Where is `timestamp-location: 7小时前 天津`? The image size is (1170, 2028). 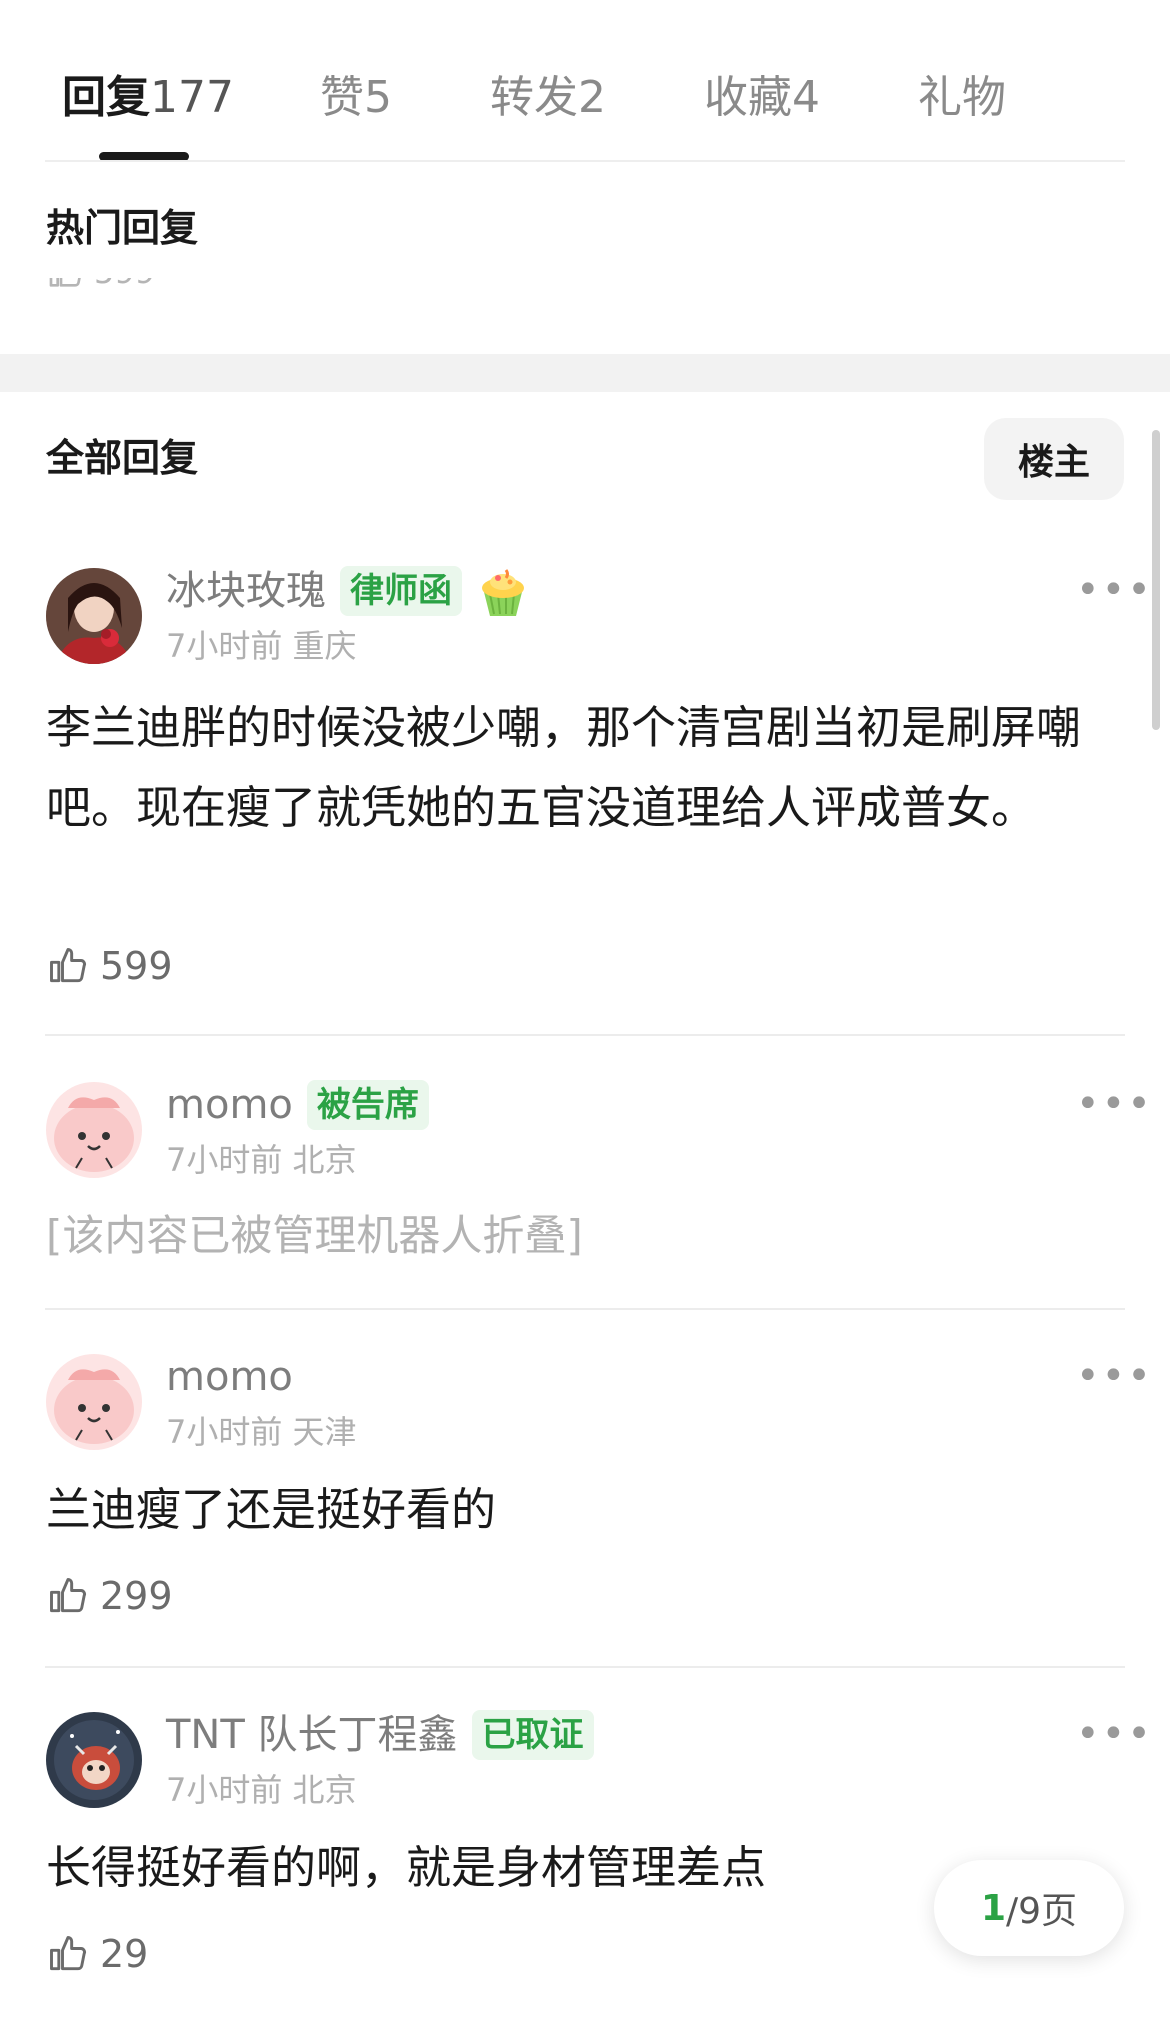
timestamp-location: 7小时前 天津 is located at coordinates (261, 1432).